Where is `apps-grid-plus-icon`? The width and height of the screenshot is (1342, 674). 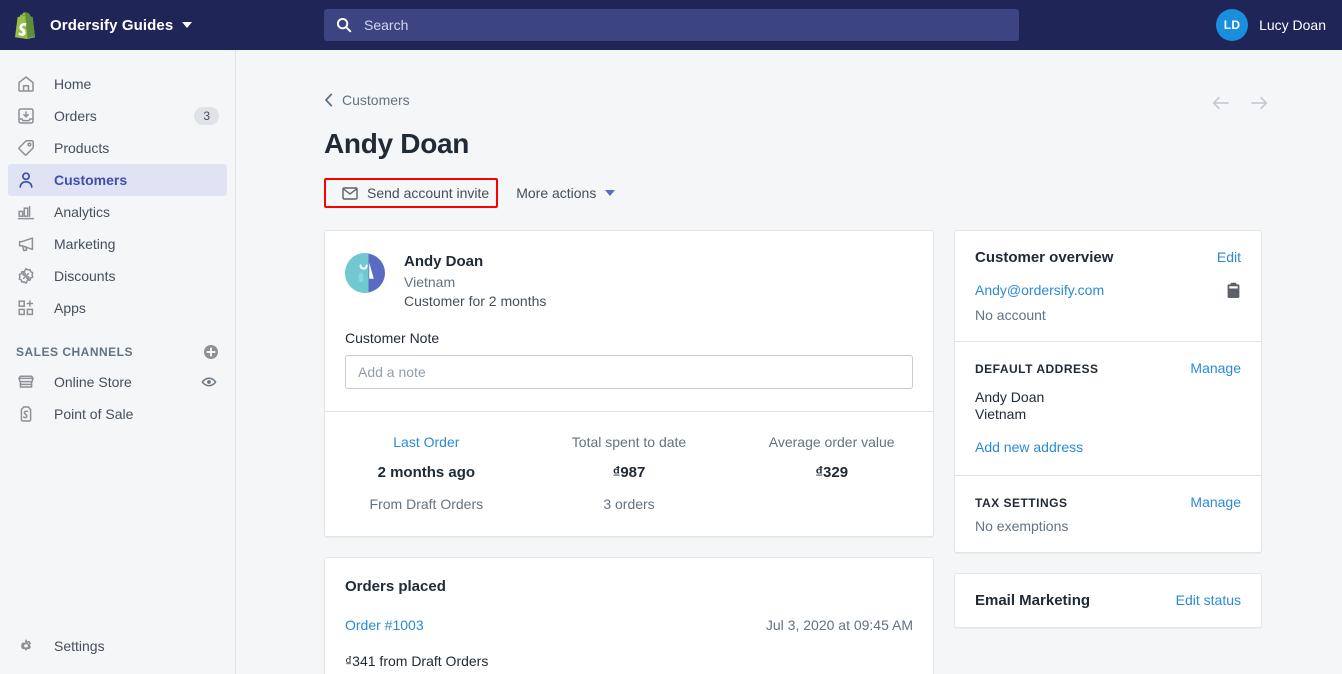 apps-grid-plus-icon is located at coordinates (26, 308).